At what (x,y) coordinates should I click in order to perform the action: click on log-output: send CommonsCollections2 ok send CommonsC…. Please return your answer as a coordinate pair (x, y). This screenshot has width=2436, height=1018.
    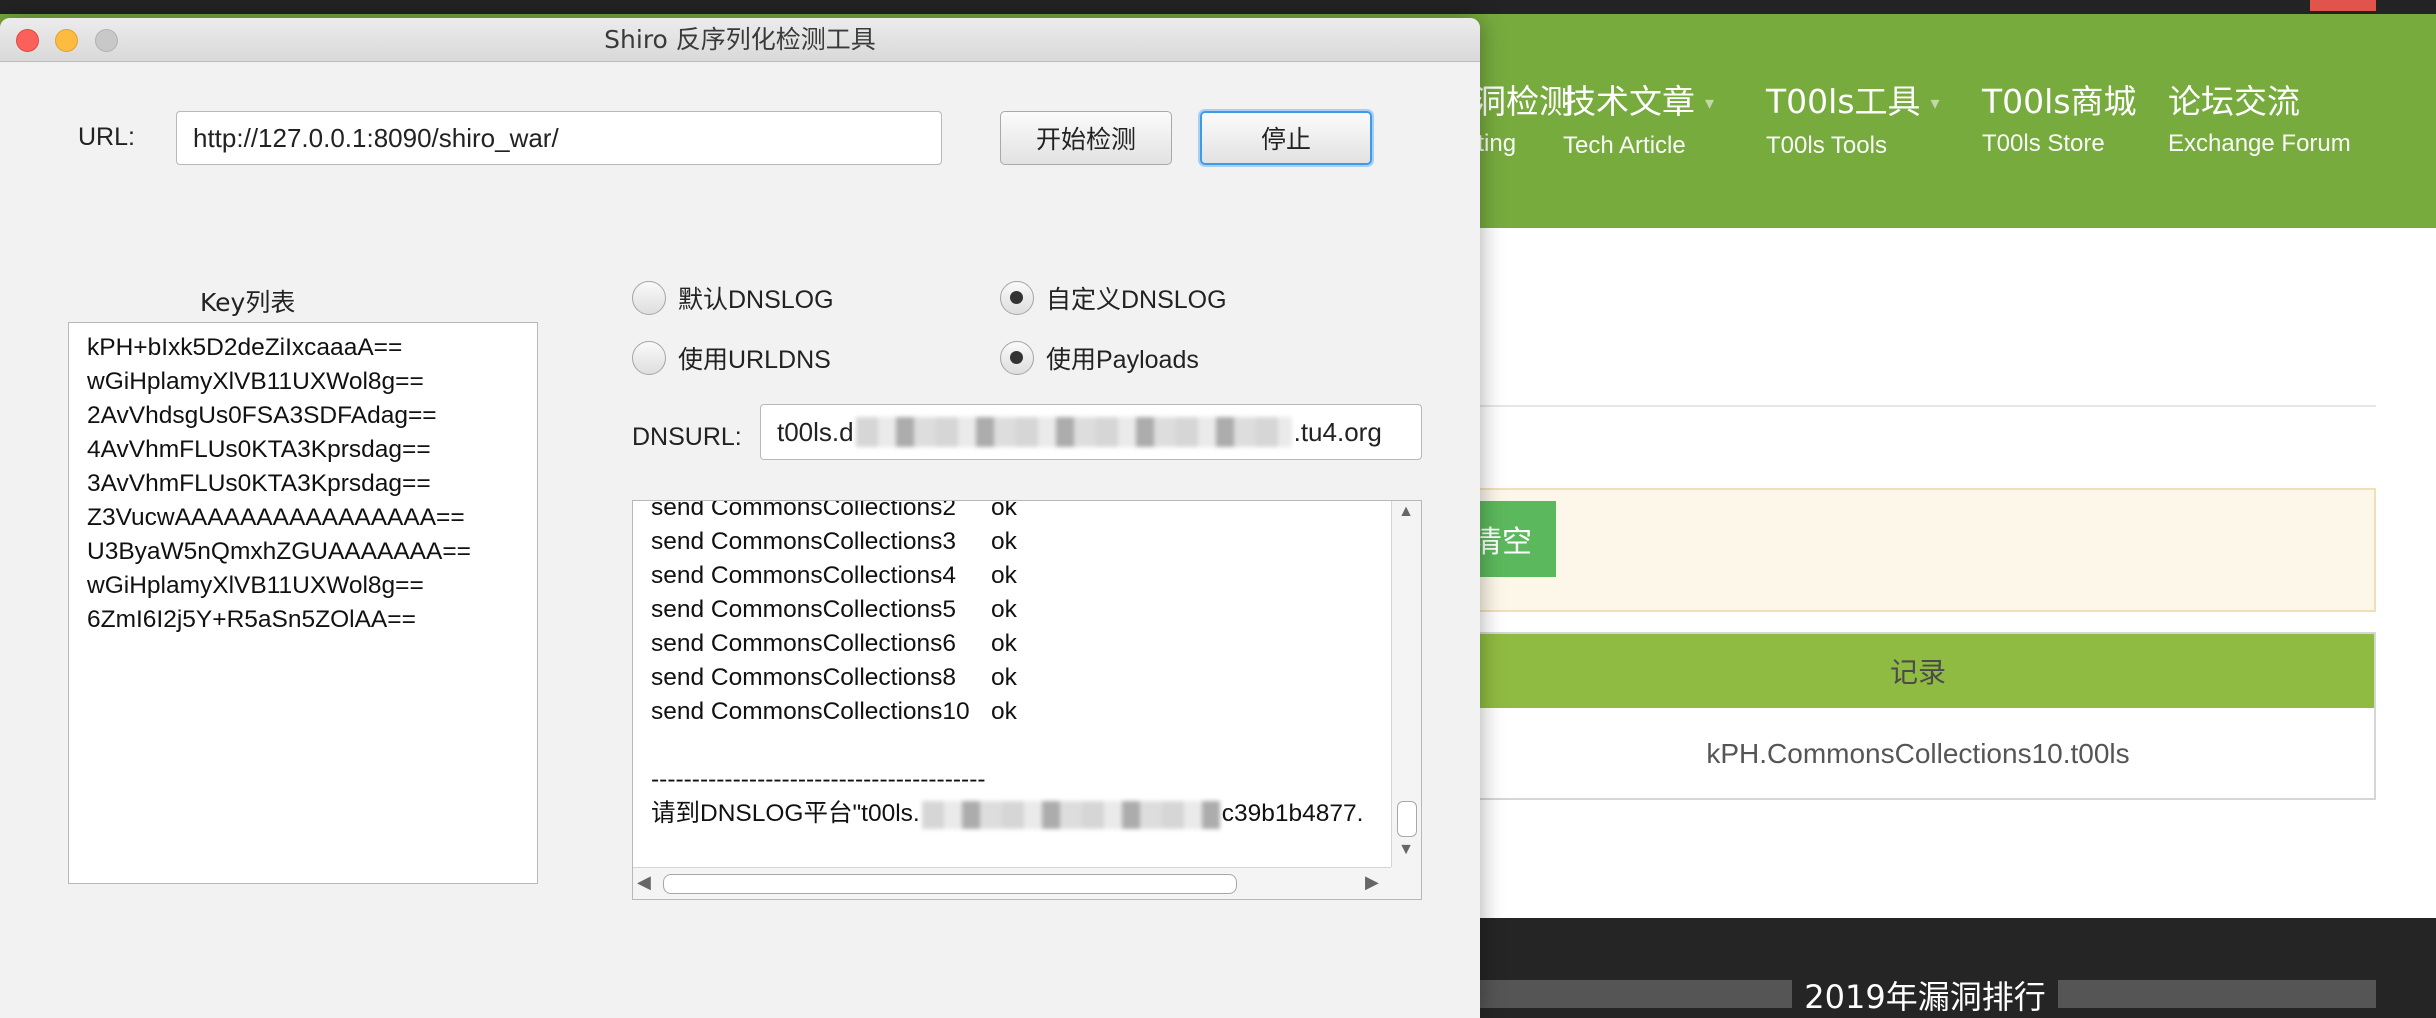
    Looking at the image, I should click on (1027, 700).